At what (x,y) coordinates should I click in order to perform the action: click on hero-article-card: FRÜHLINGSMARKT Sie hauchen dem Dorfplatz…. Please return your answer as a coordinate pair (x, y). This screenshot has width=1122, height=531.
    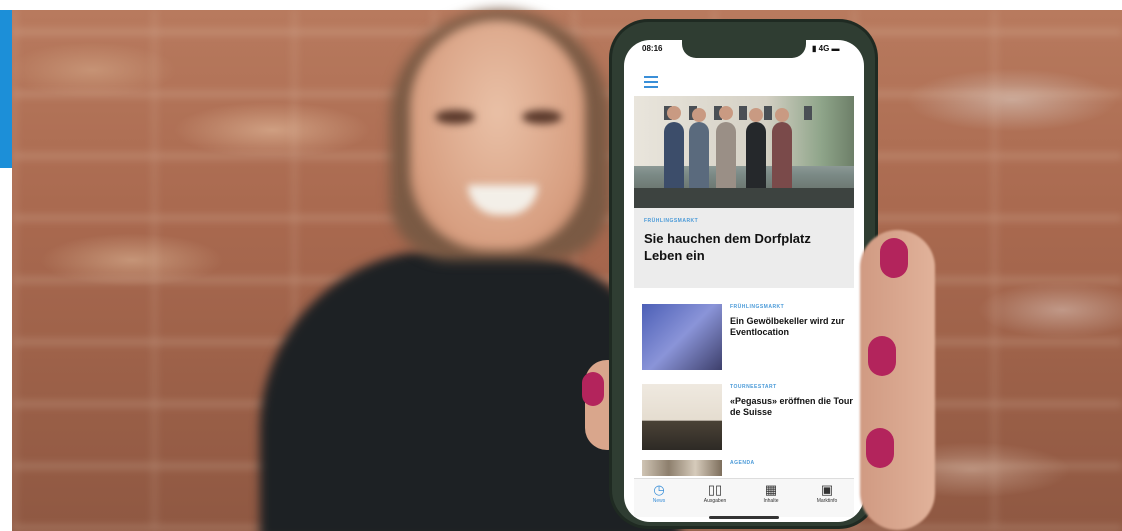
    Looking at the image, I should click on (744, 248).